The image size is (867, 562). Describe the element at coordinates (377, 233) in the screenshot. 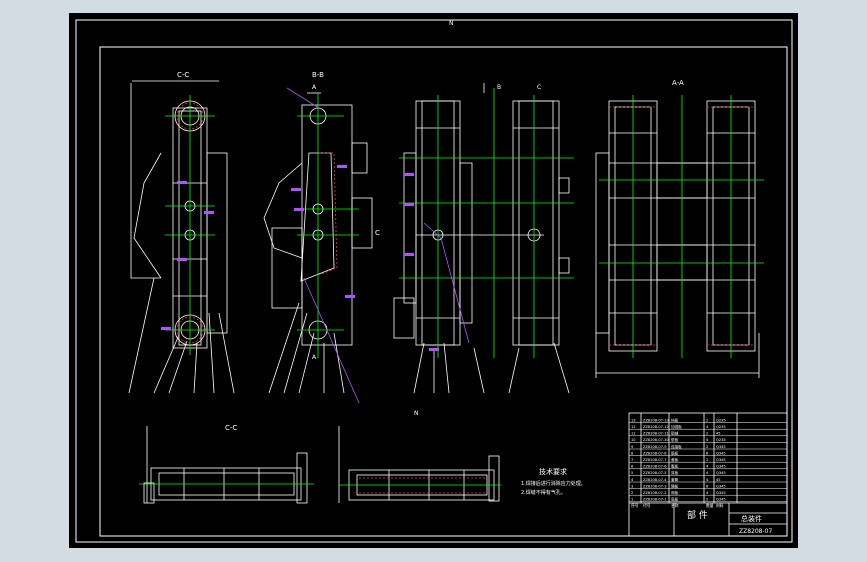

I see `section-mark-c-left: C` at that location.